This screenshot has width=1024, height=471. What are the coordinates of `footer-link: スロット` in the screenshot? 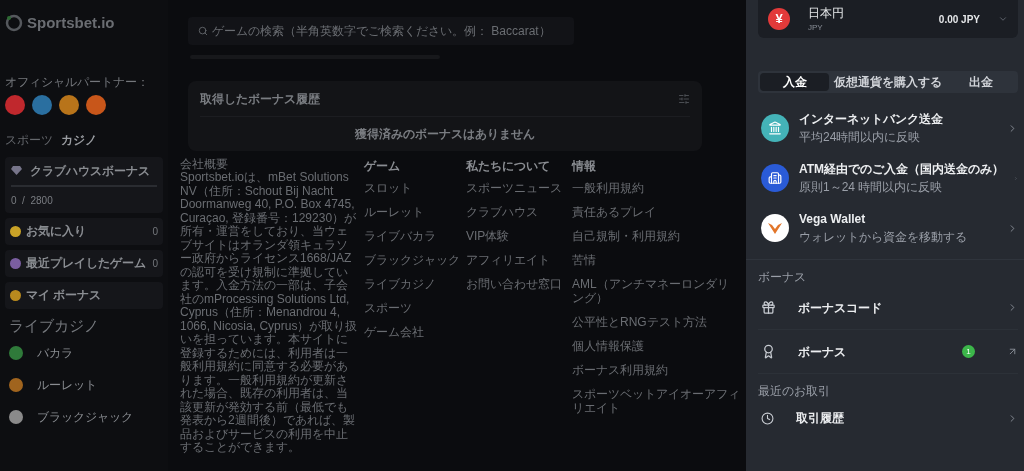 It's located at (388, 188).